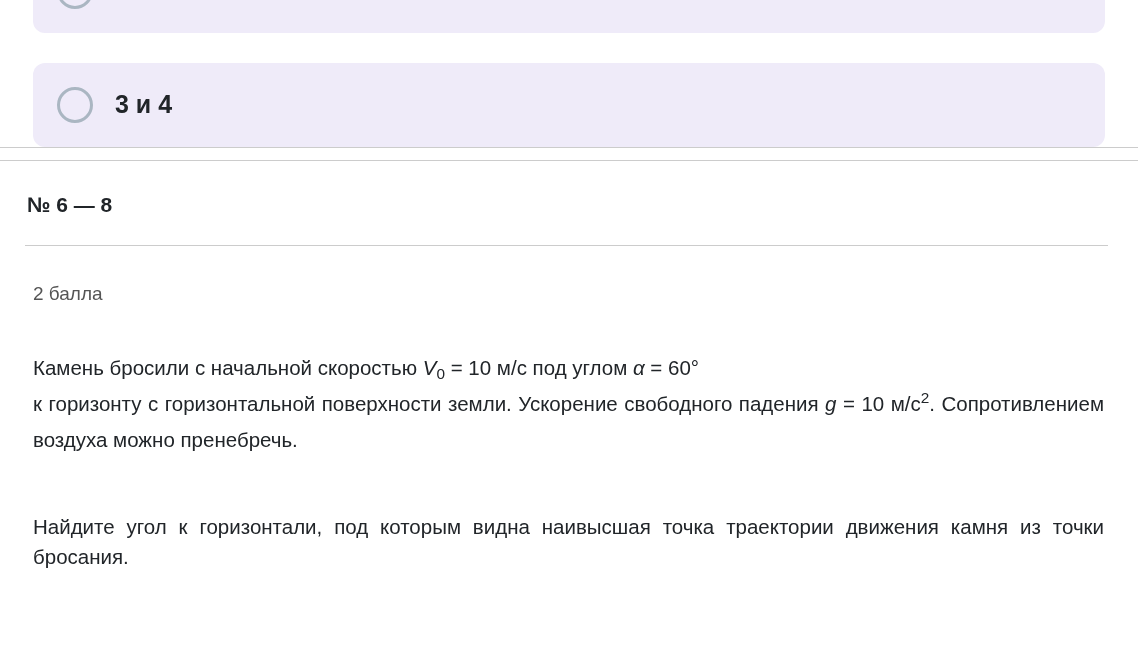  I want to click on answer-option: 3 и 4, so click(569, 105).